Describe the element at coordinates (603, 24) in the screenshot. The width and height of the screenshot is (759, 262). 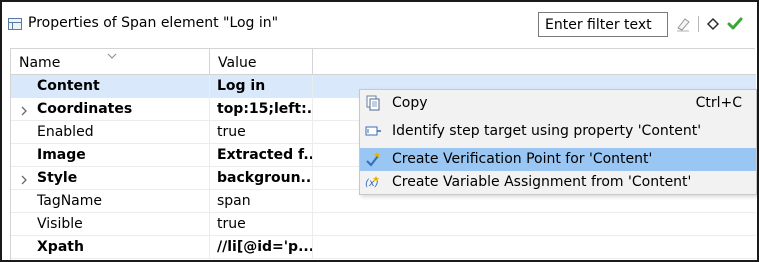
I see `filter-input` at that location.